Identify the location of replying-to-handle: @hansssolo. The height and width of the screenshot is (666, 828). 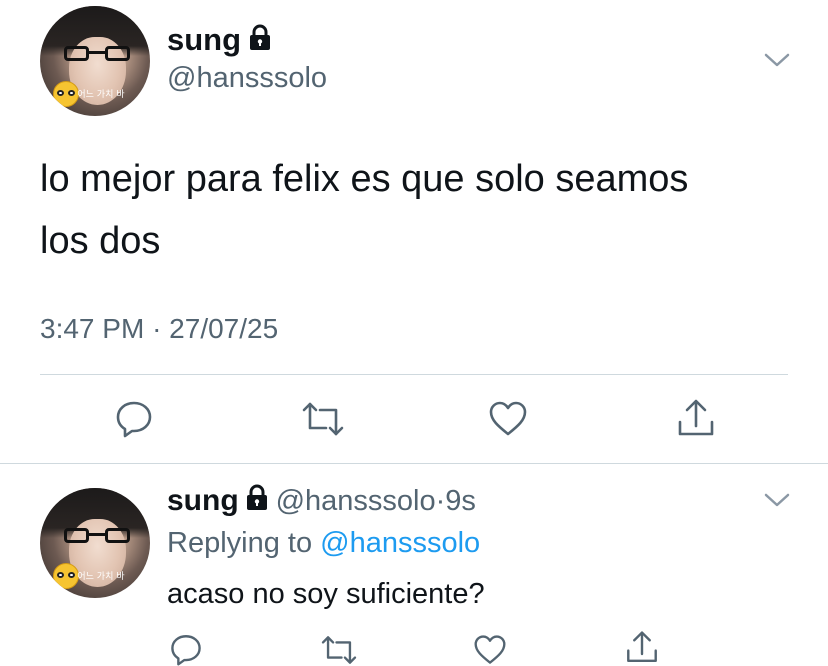
(400, 543).